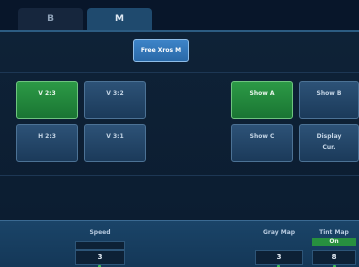  Describe the element at coordinates (47, 143) in the screenshot. I see `layout-h23-button: H 2:3` at that location.